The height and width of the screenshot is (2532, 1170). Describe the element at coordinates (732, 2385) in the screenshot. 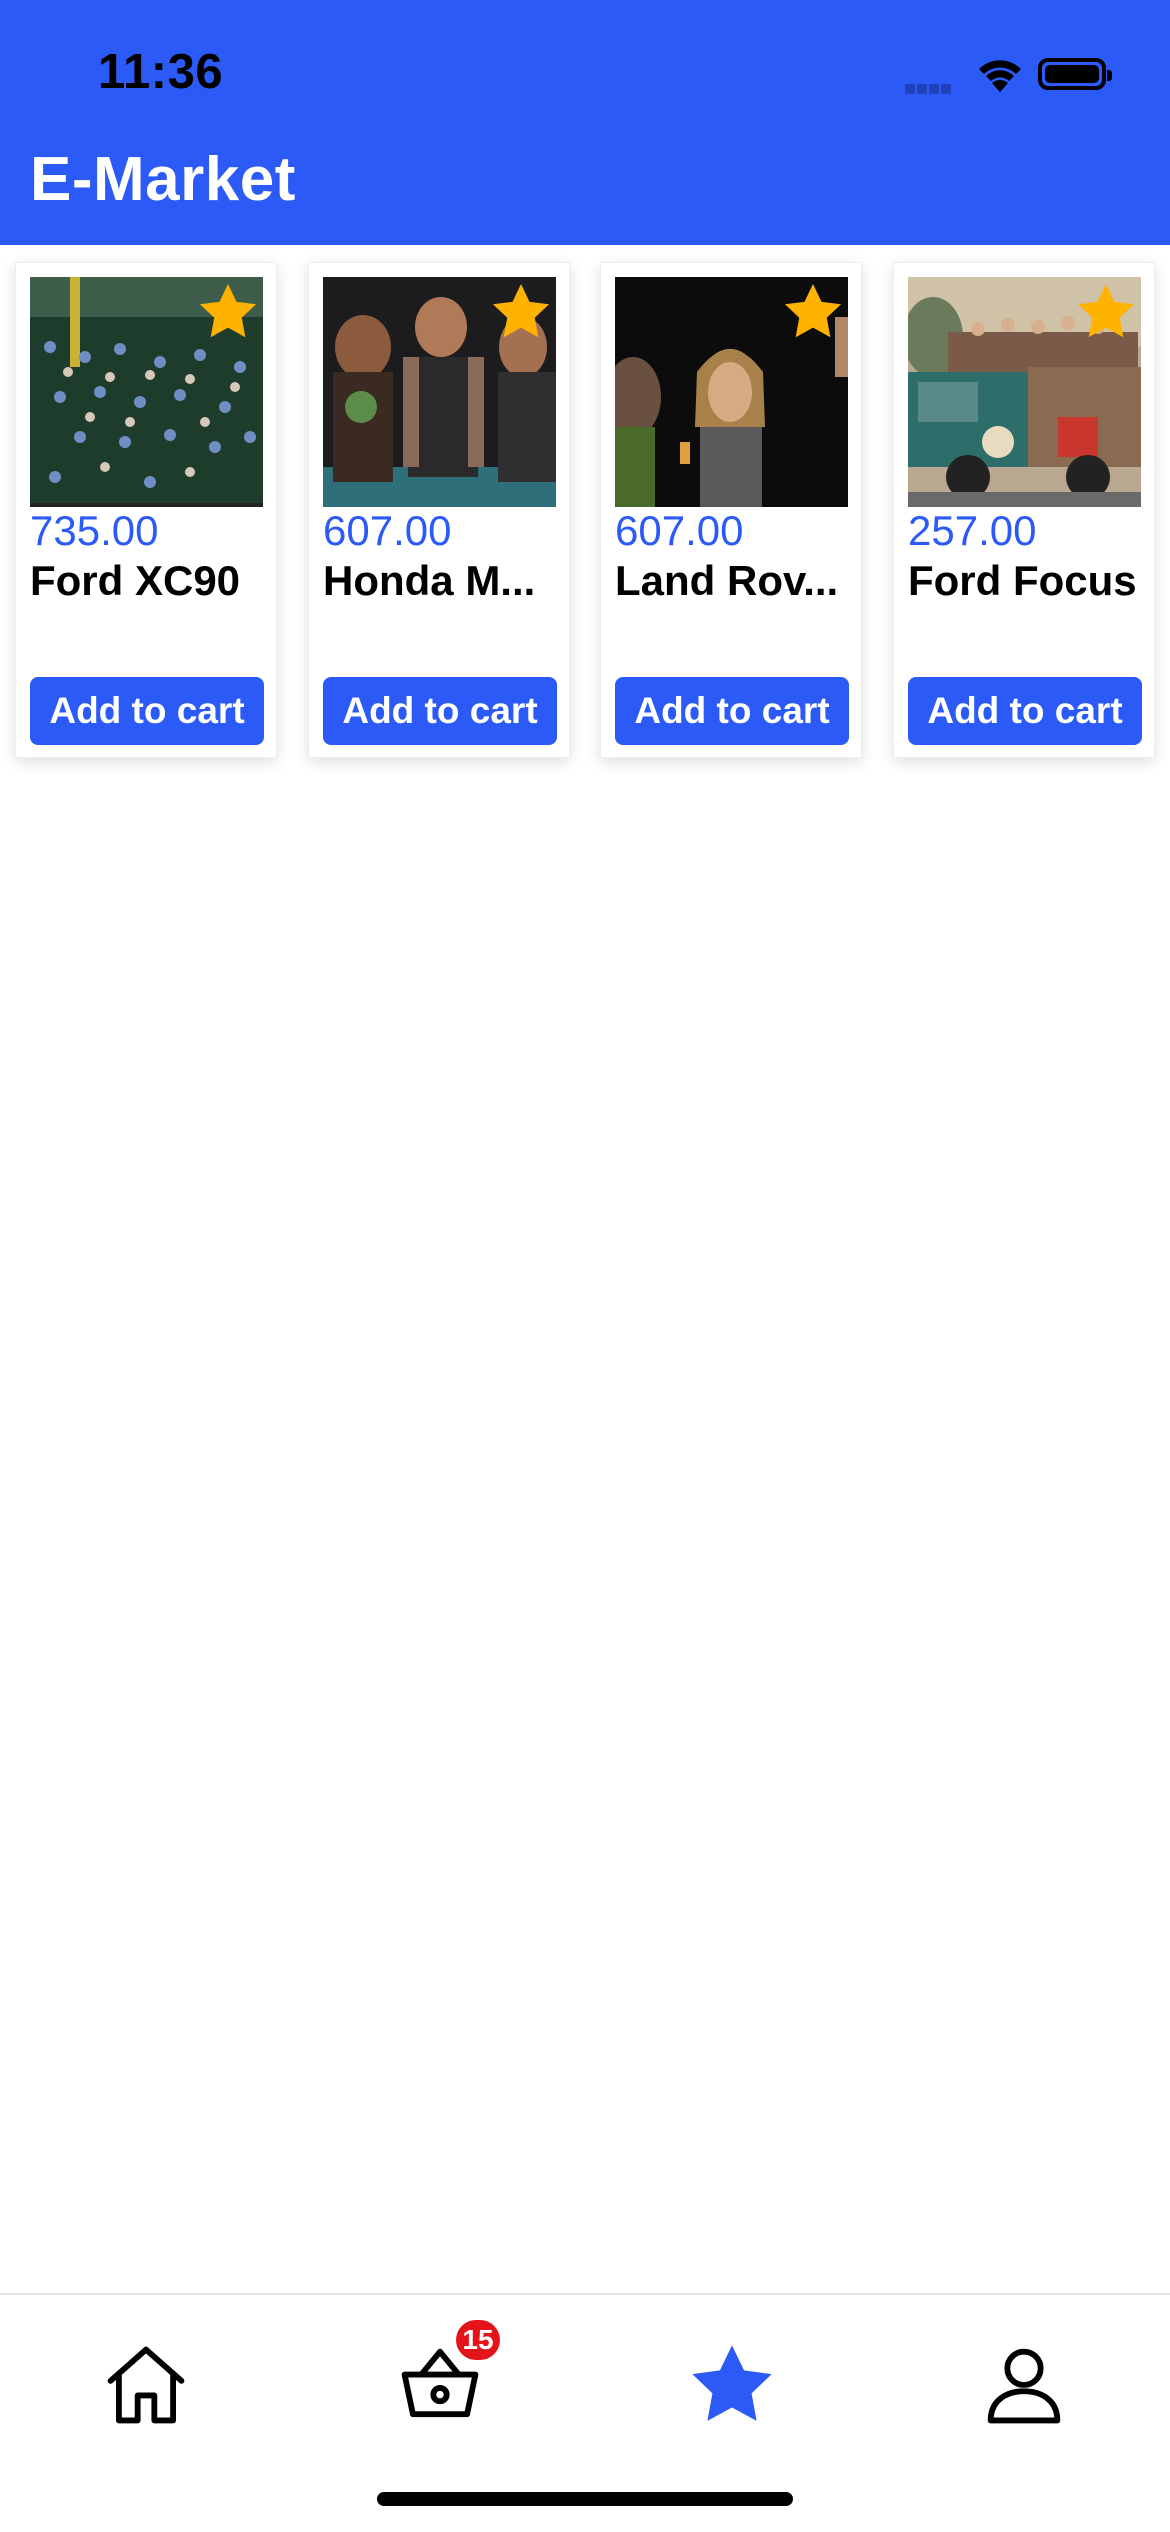

I see `tab-favorites` at that location.